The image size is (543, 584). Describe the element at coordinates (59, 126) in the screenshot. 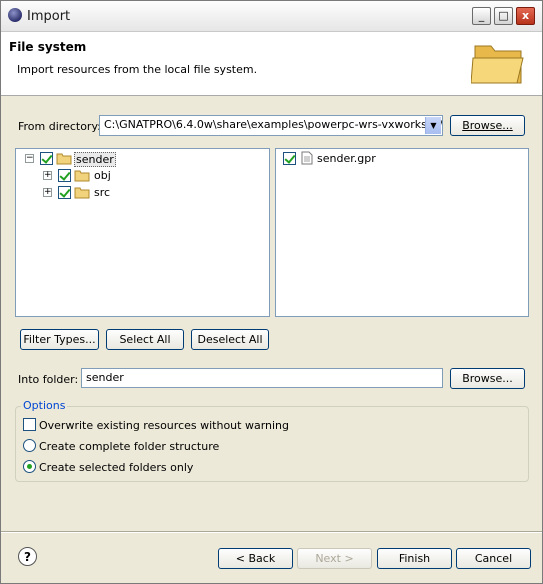

I see `from-directory-label: From directory:` at that location.